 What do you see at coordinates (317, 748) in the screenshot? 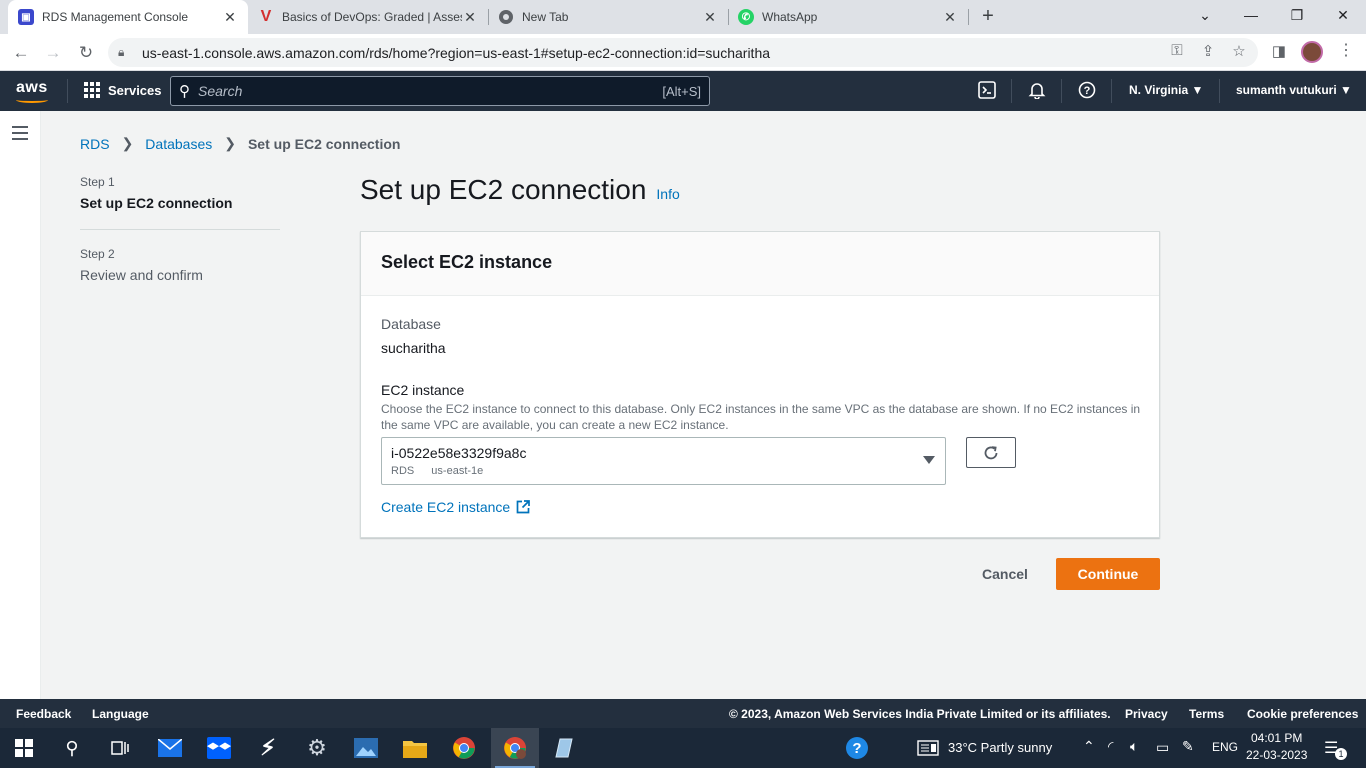
I see `settings-gear-icon: ⚙` at bounding box center [317, 748].